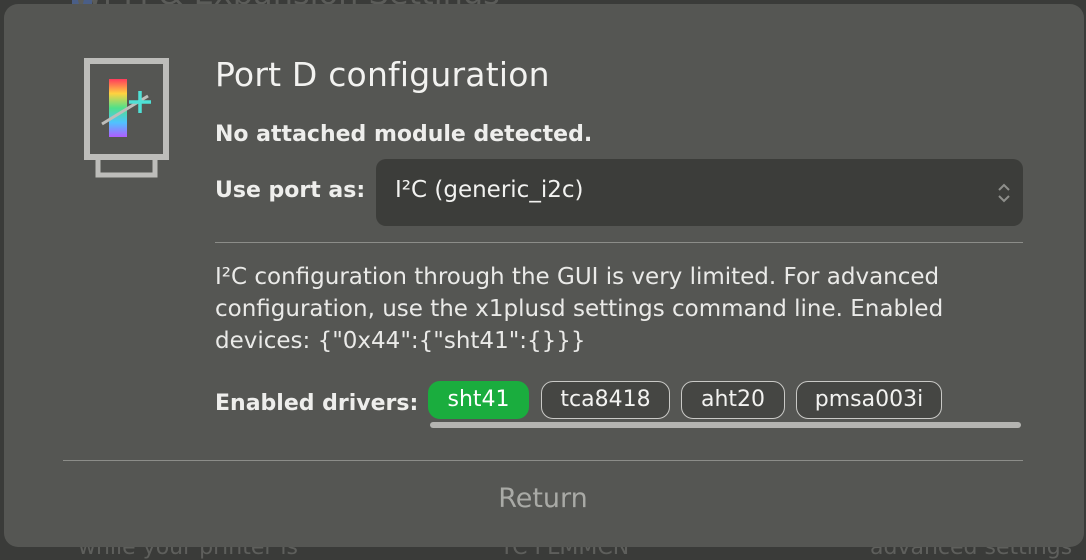 The height and width of the screenshot is (560, 1086). Describe the element at coordinates (317, 403) in the screenshot. I see `enabled-drivers-label: Enabled drivers:` at that location.